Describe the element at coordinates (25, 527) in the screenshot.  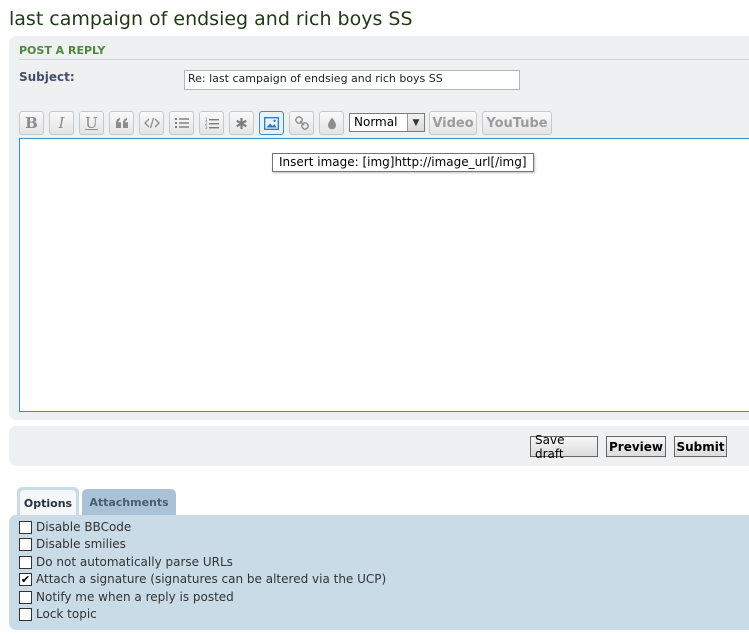
I see `disable-bbcode-checkbox` at that location.